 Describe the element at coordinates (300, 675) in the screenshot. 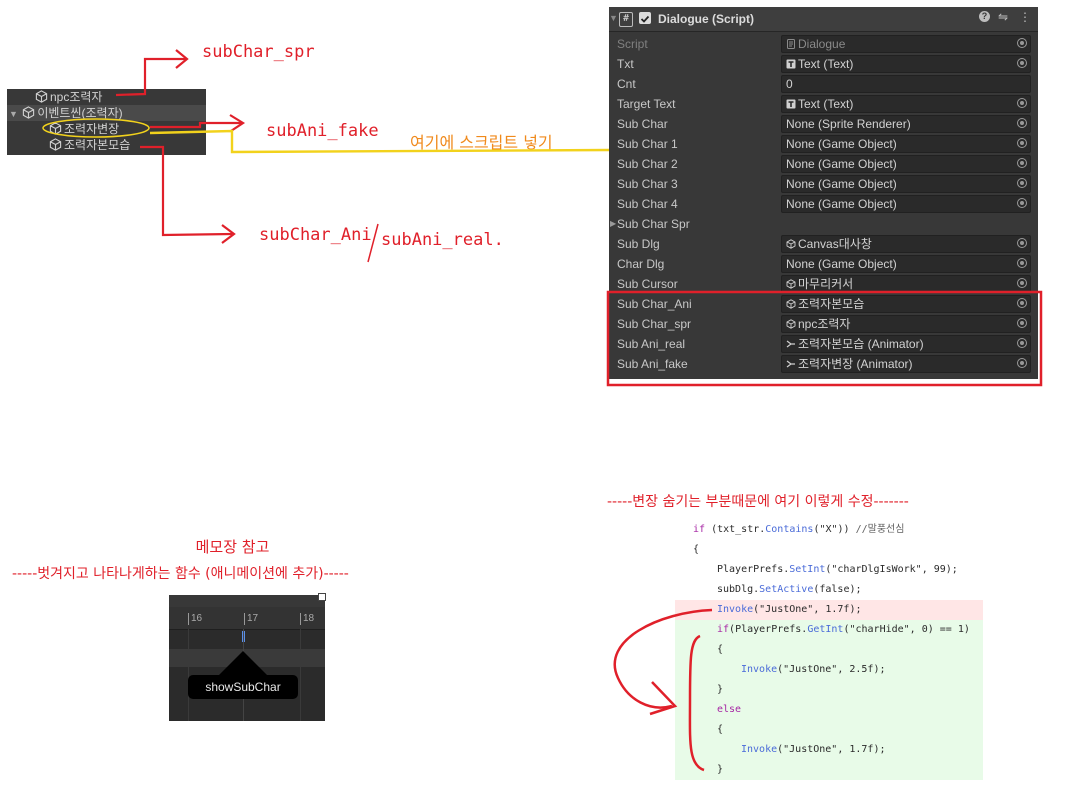

I see `frame-line` at that location.